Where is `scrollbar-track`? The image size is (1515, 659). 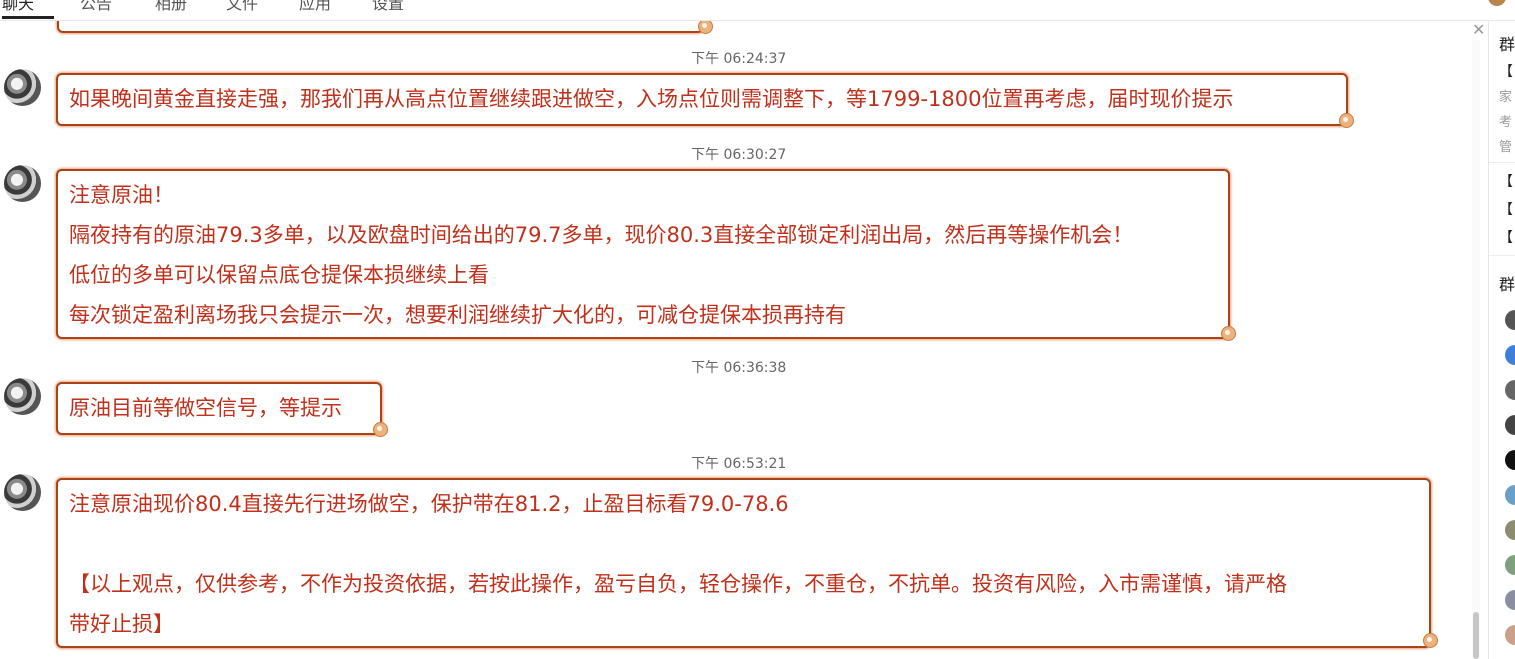 scrollbar-track is located at coordinates (1476, 349).